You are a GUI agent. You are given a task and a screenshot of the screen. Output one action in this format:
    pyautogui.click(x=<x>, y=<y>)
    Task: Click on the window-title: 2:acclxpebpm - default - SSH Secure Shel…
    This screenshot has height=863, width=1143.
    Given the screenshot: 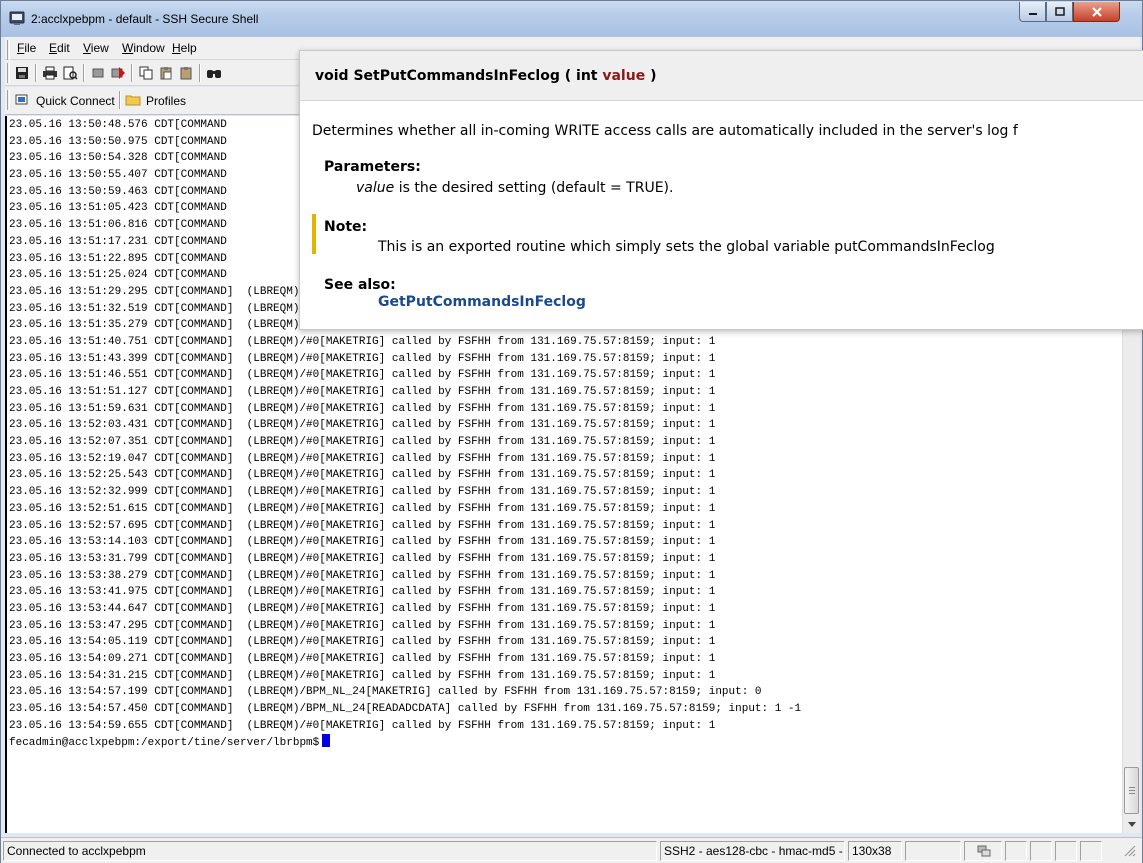 What is the action you would take?
    pyautogui.click(x=145, y=19)
    